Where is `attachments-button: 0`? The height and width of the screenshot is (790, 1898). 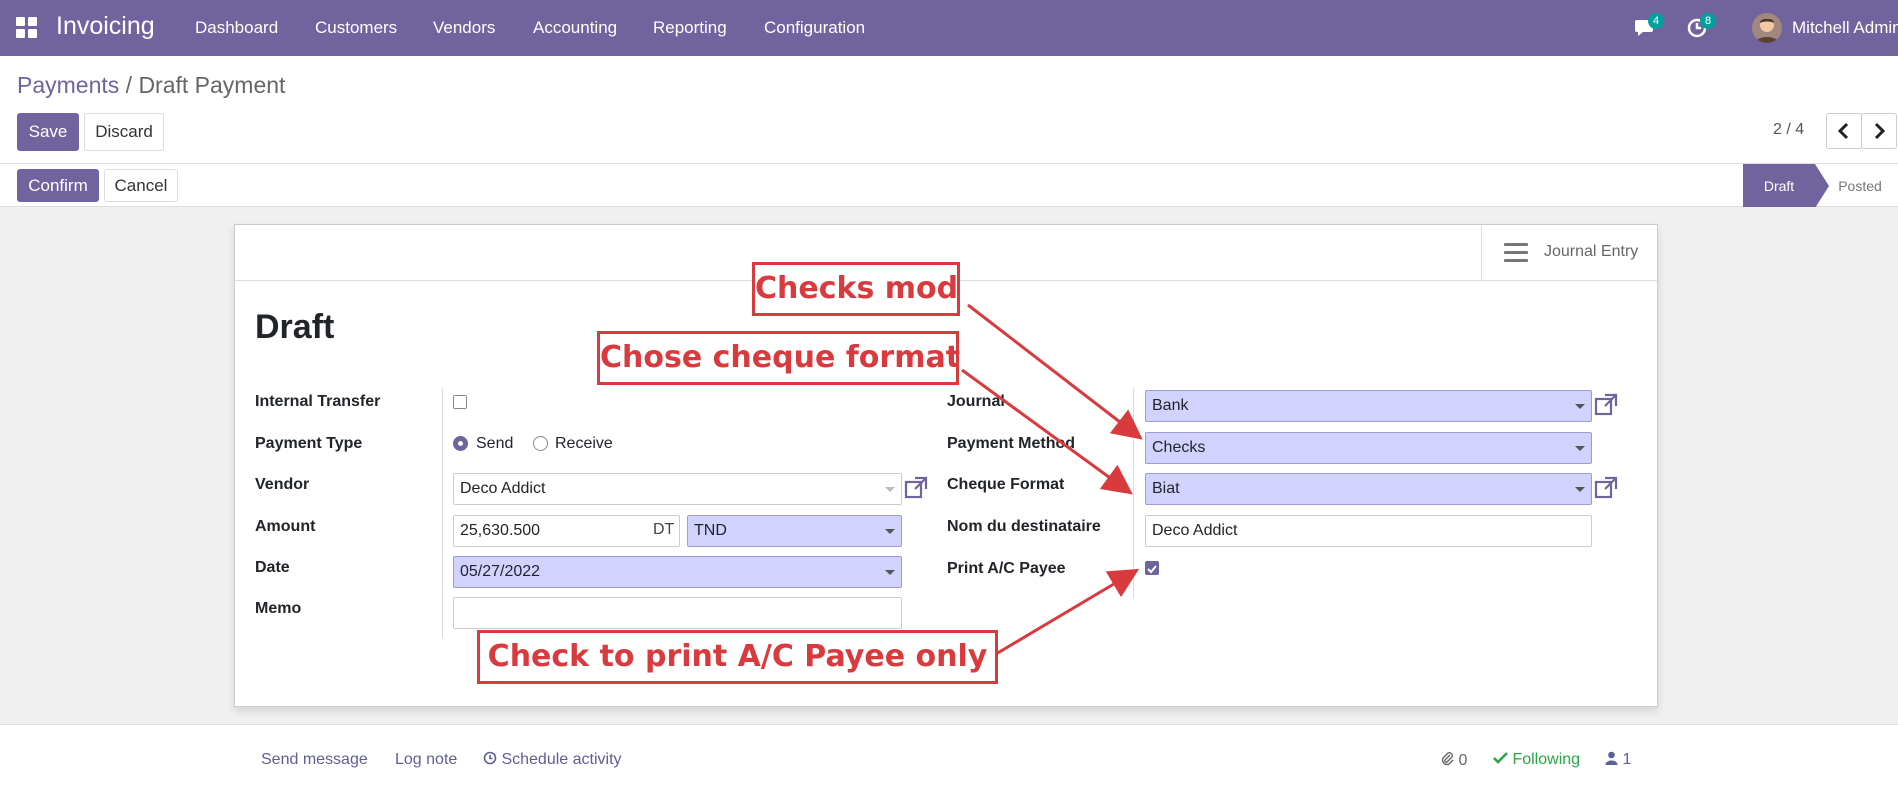 attachments-button: 0 is located at coordinates (1453, 760).